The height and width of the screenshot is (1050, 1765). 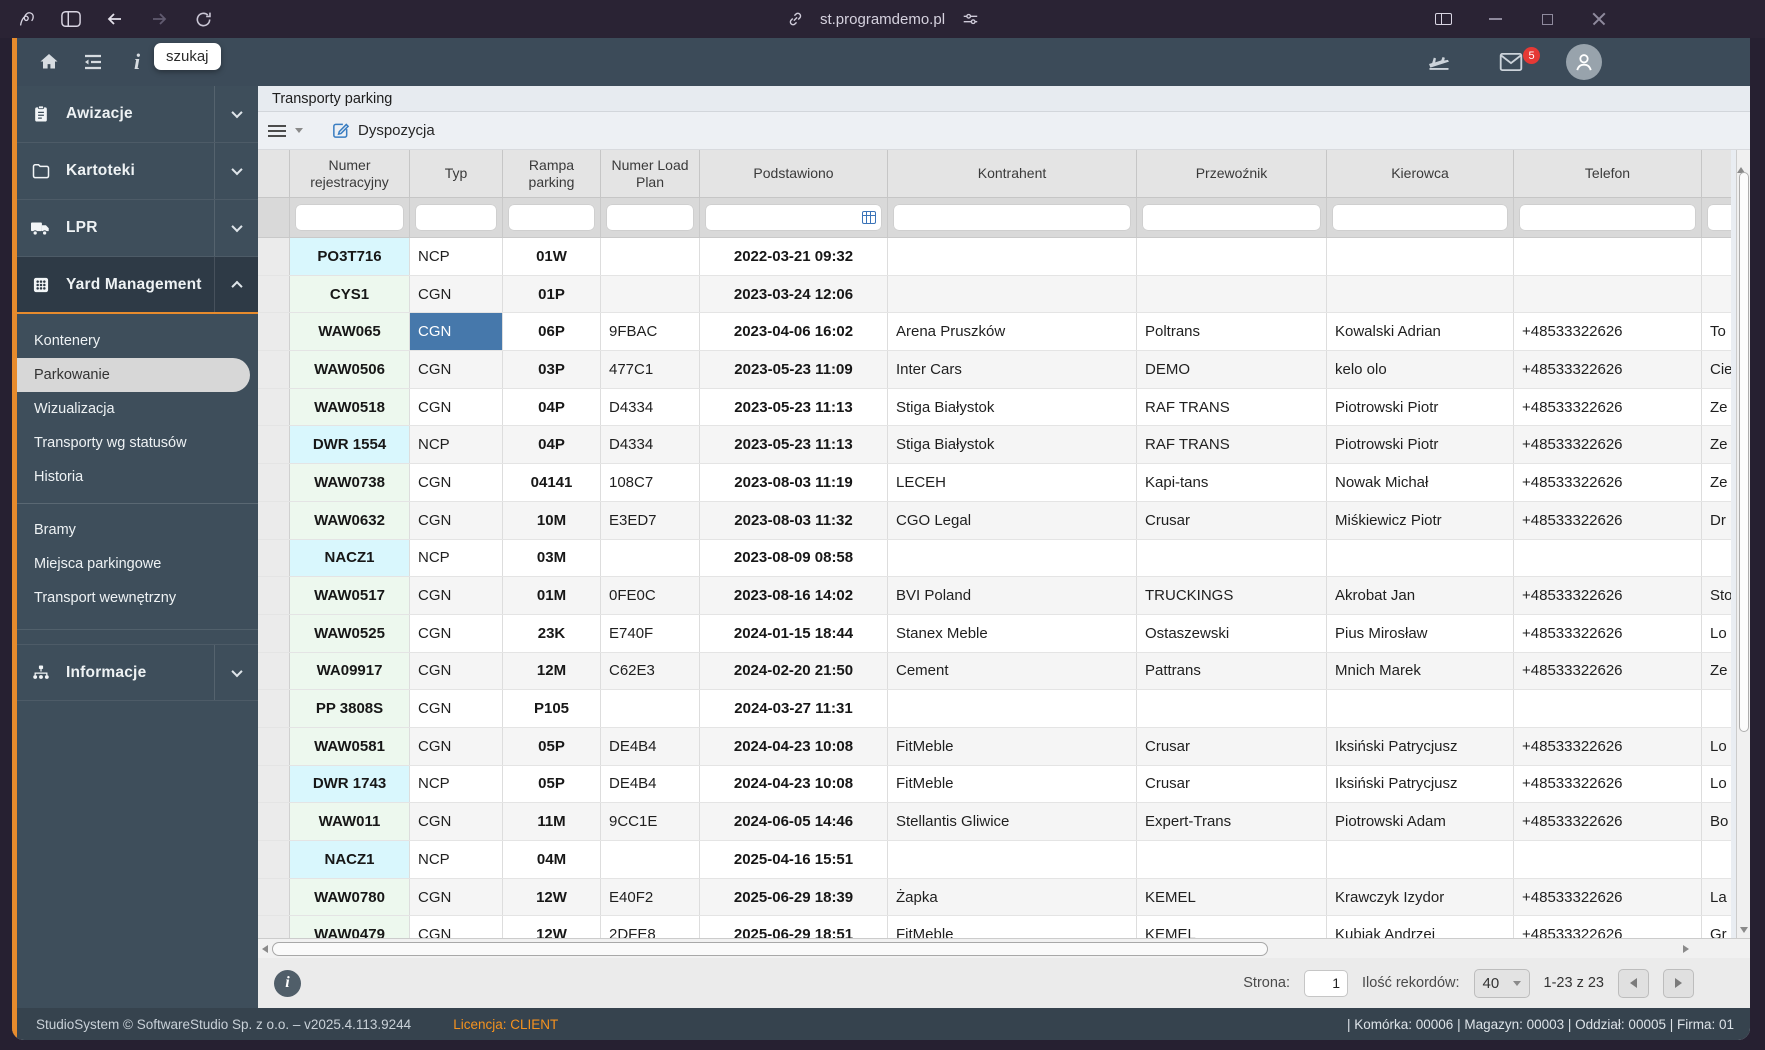 What do you see at coordinates (552, 897) in the screenshot?
I see `cell-rampa: 12W` at bounding box center [552, 897].